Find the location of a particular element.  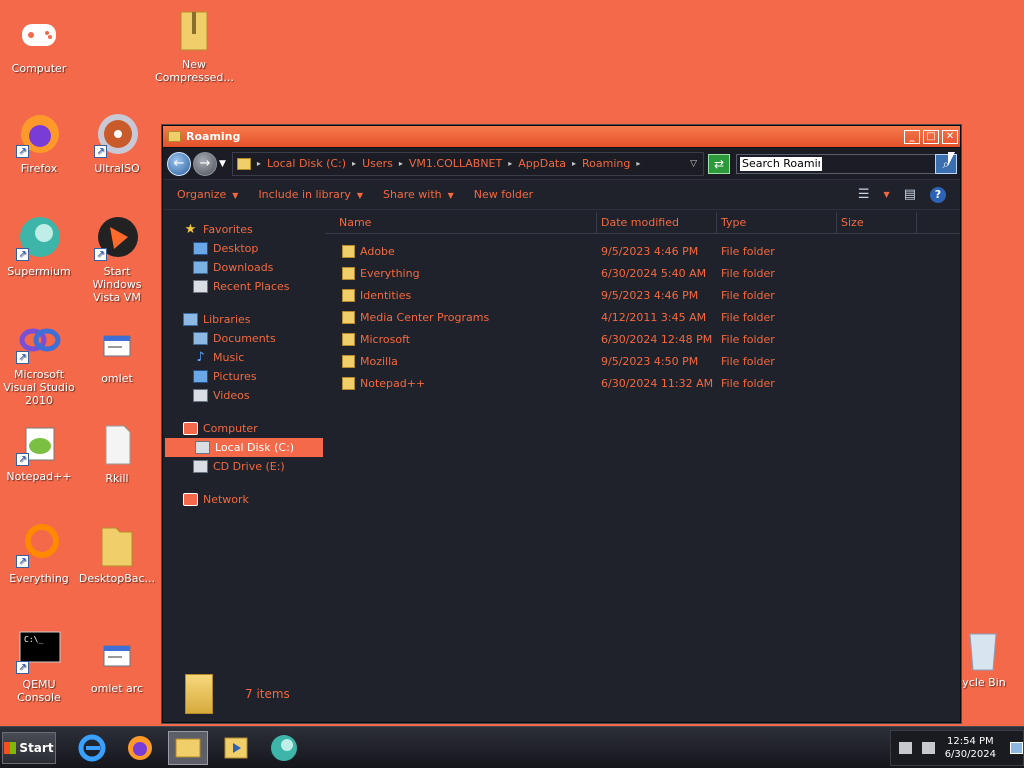

breadcrumb-item-local-disk: Local Disk (C:) is located at coordinates (306, 163).